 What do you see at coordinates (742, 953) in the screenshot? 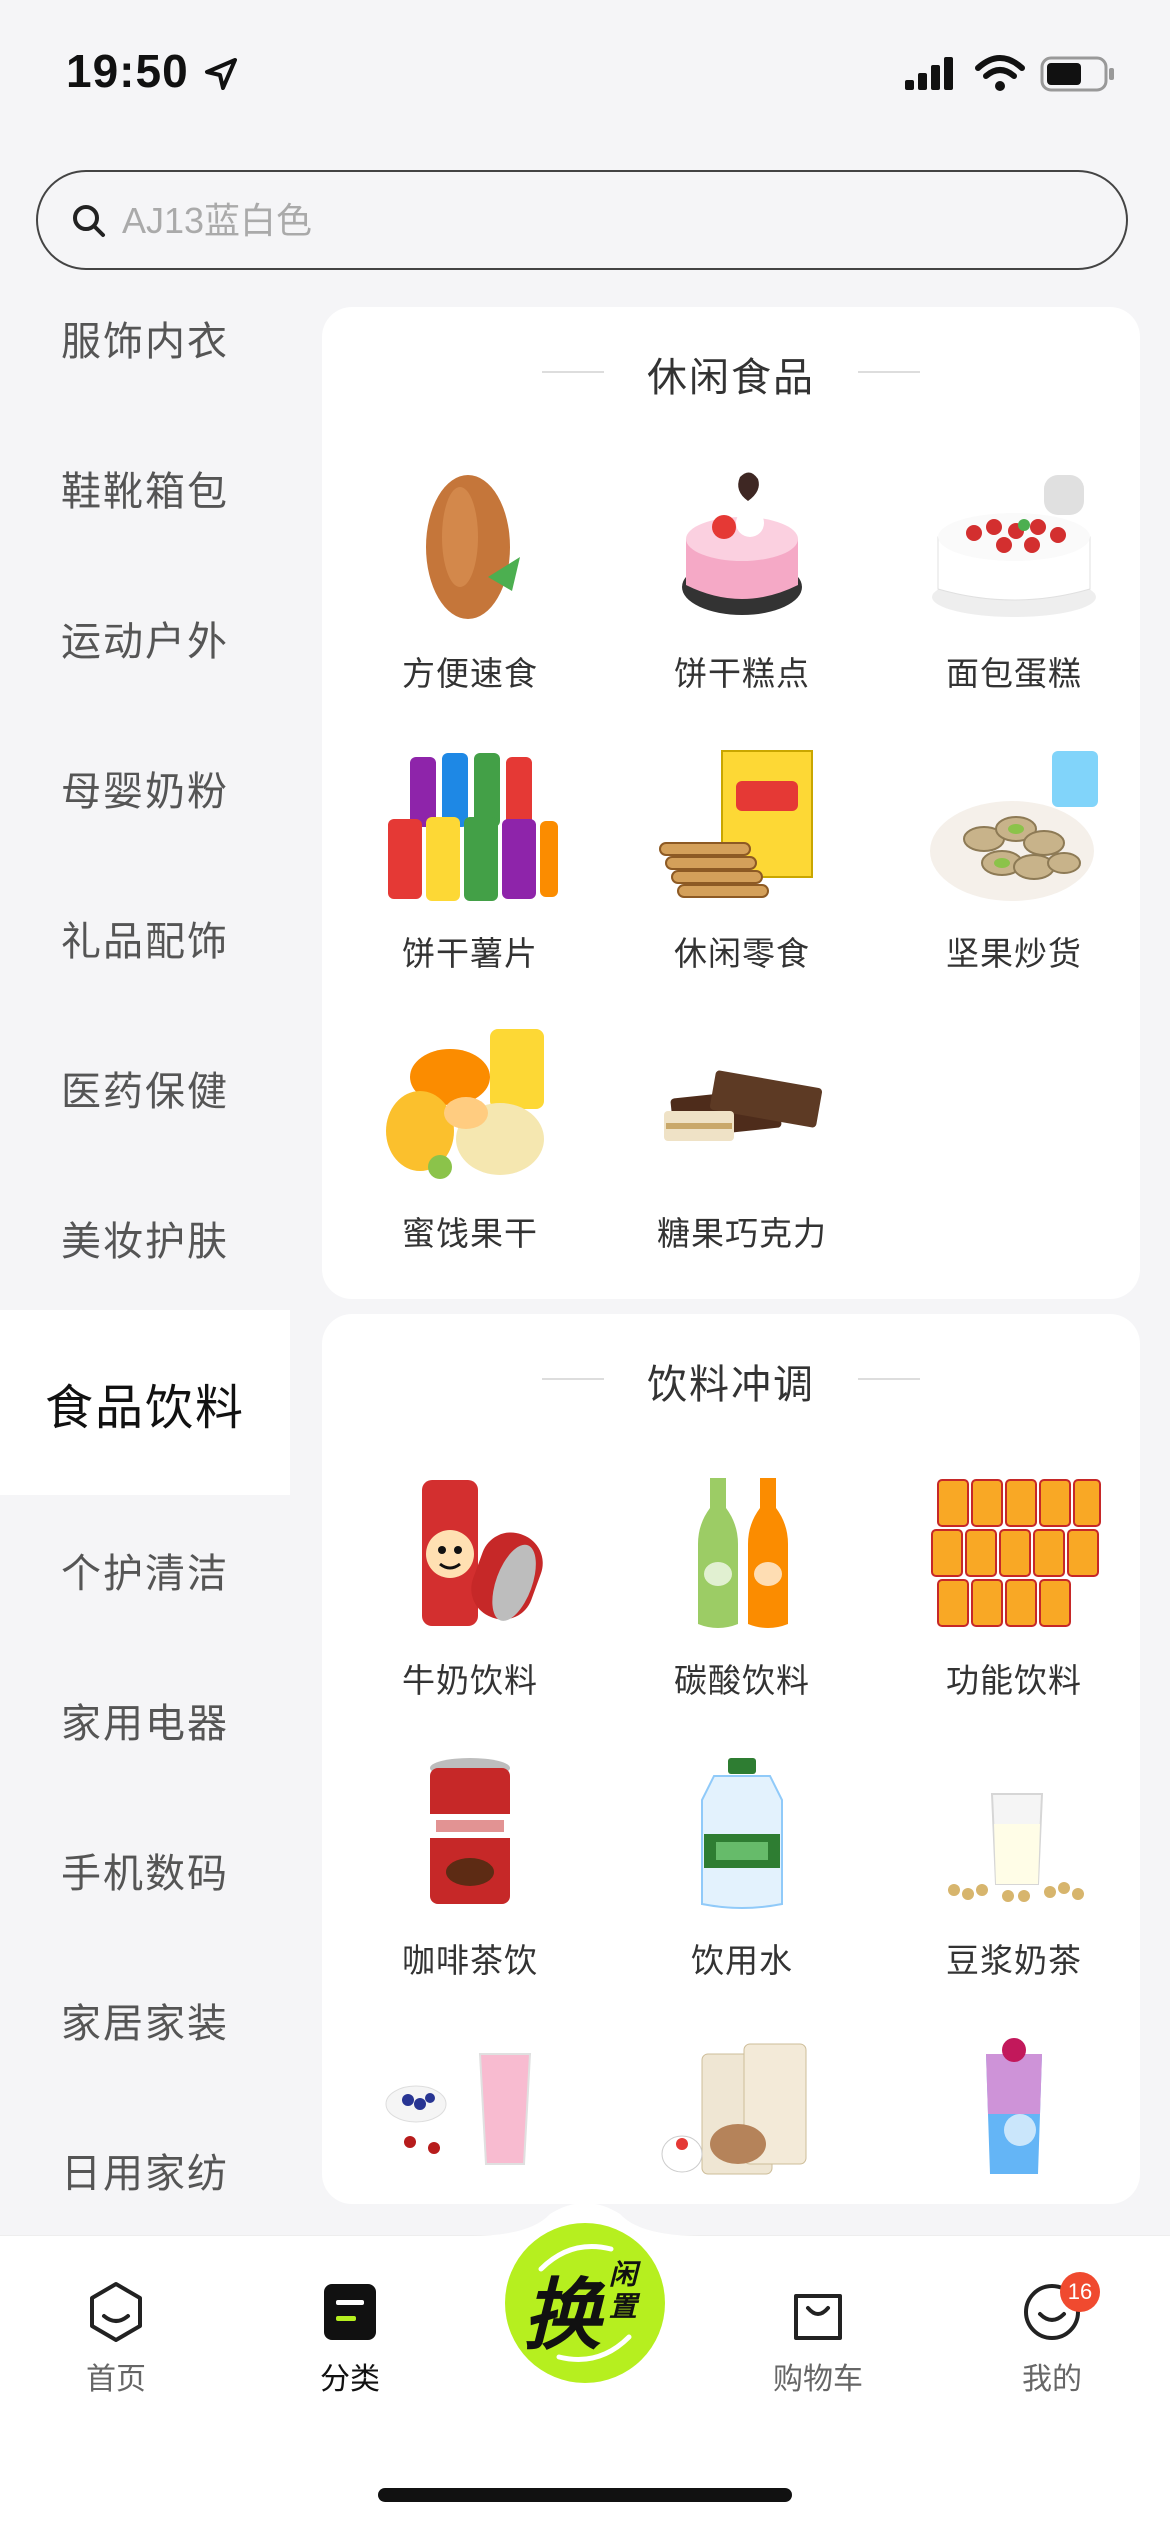
I see `subcategory-label: 休闲零食` at bounding box center [742, 953].